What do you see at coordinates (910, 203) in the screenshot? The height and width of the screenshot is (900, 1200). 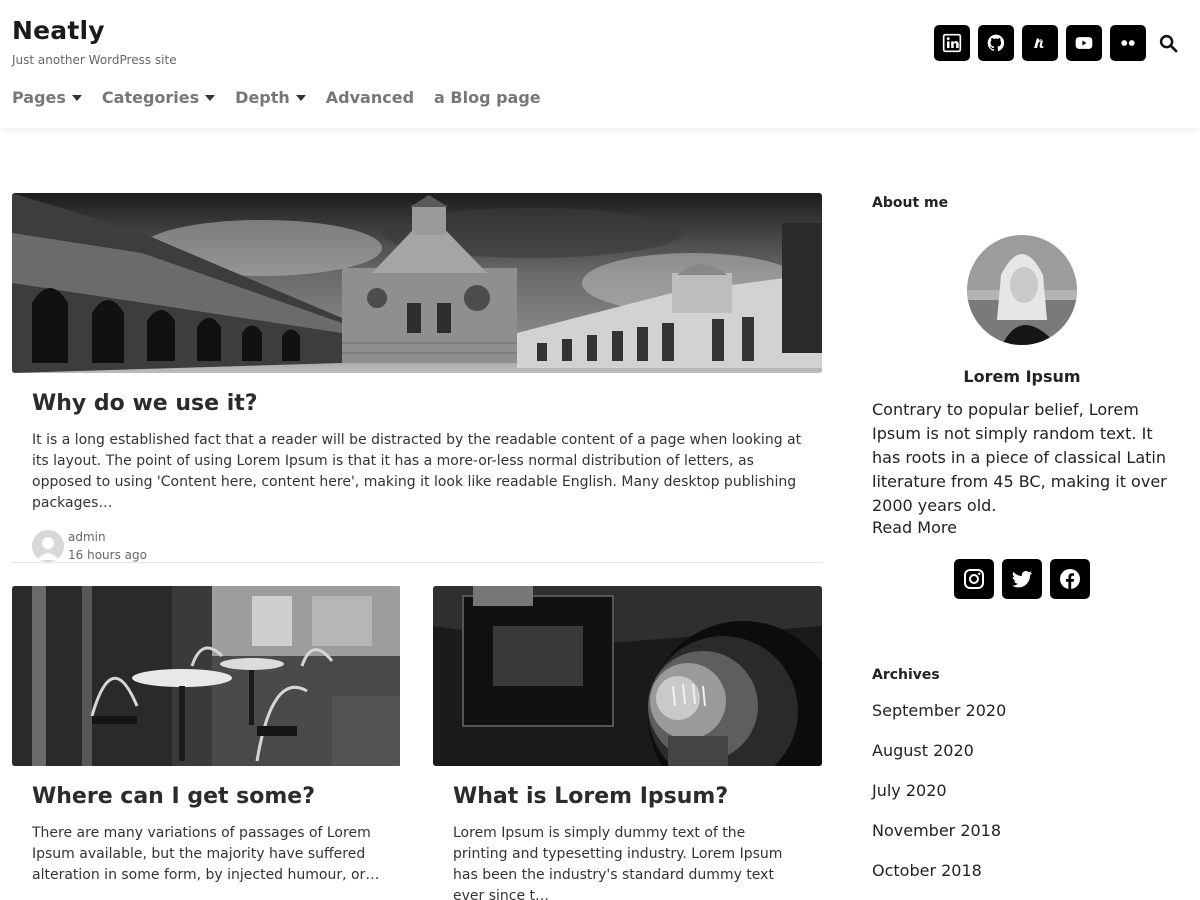 I see `widget-title: About me` at bounding box center [910, 203].